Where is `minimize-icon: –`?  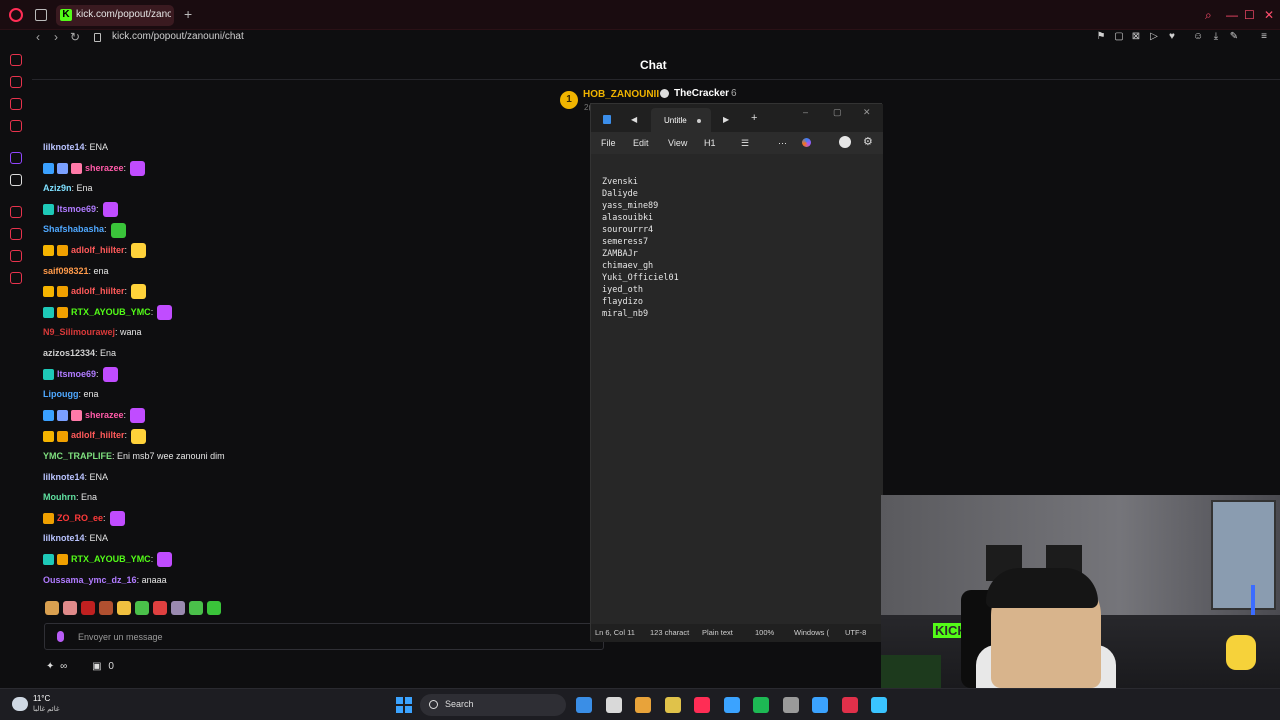
minimize-icon: – is located at coordinates (805, 112).